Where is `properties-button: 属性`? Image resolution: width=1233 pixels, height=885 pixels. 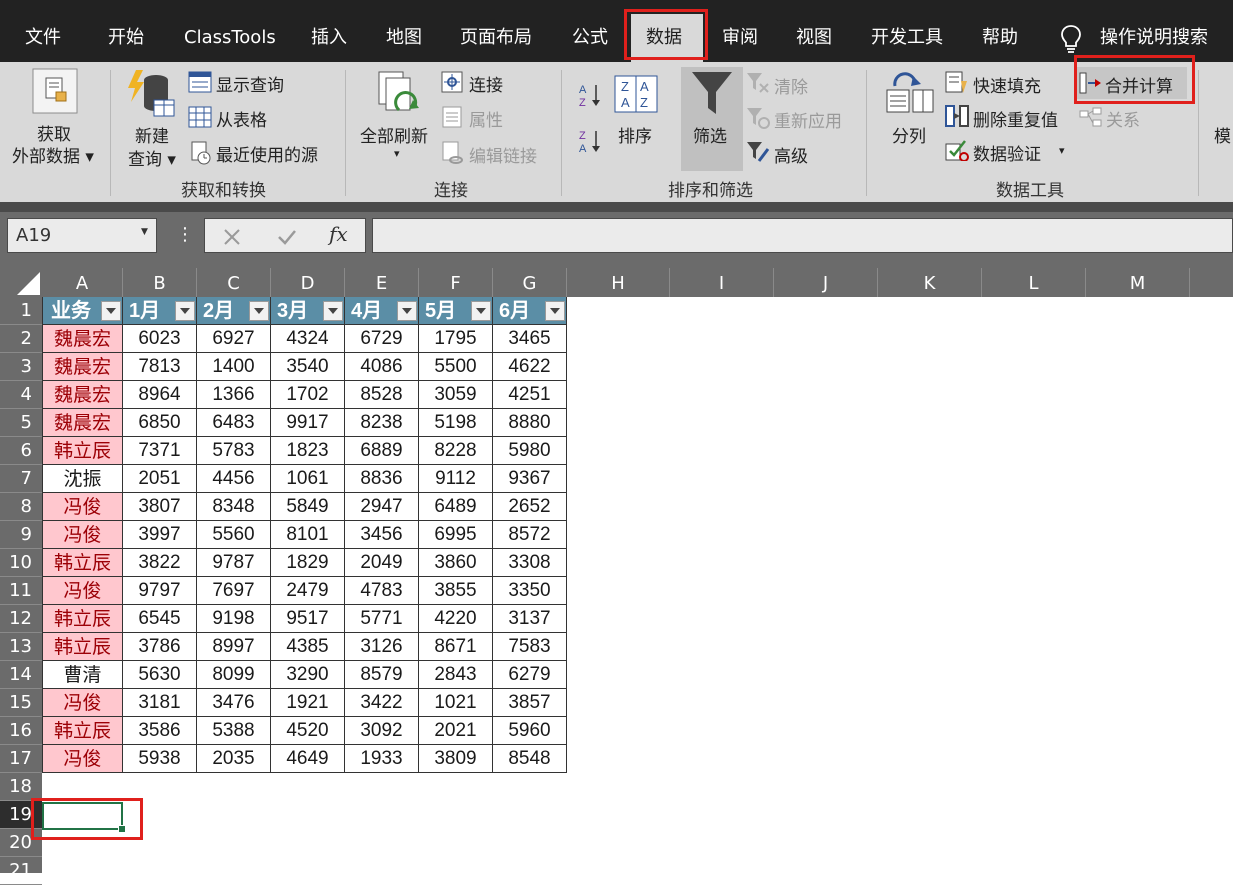
properties-button: 属性 is located at coordinates (486, 118).